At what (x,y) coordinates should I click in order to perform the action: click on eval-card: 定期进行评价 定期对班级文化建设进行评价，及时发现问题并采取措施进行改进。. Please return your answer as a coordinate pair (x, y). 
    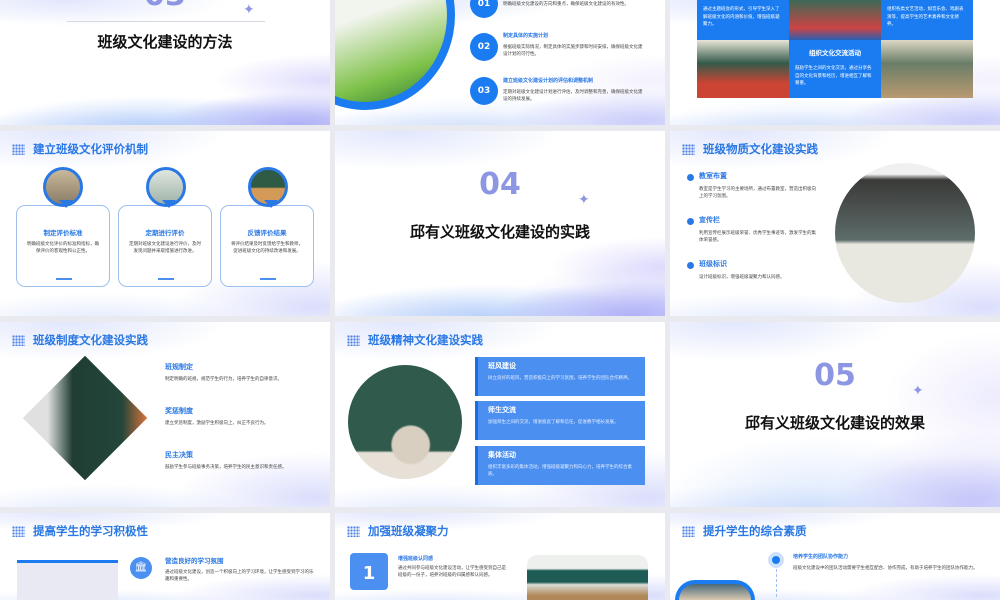
    Looking at the image, I should click on (165, 246).